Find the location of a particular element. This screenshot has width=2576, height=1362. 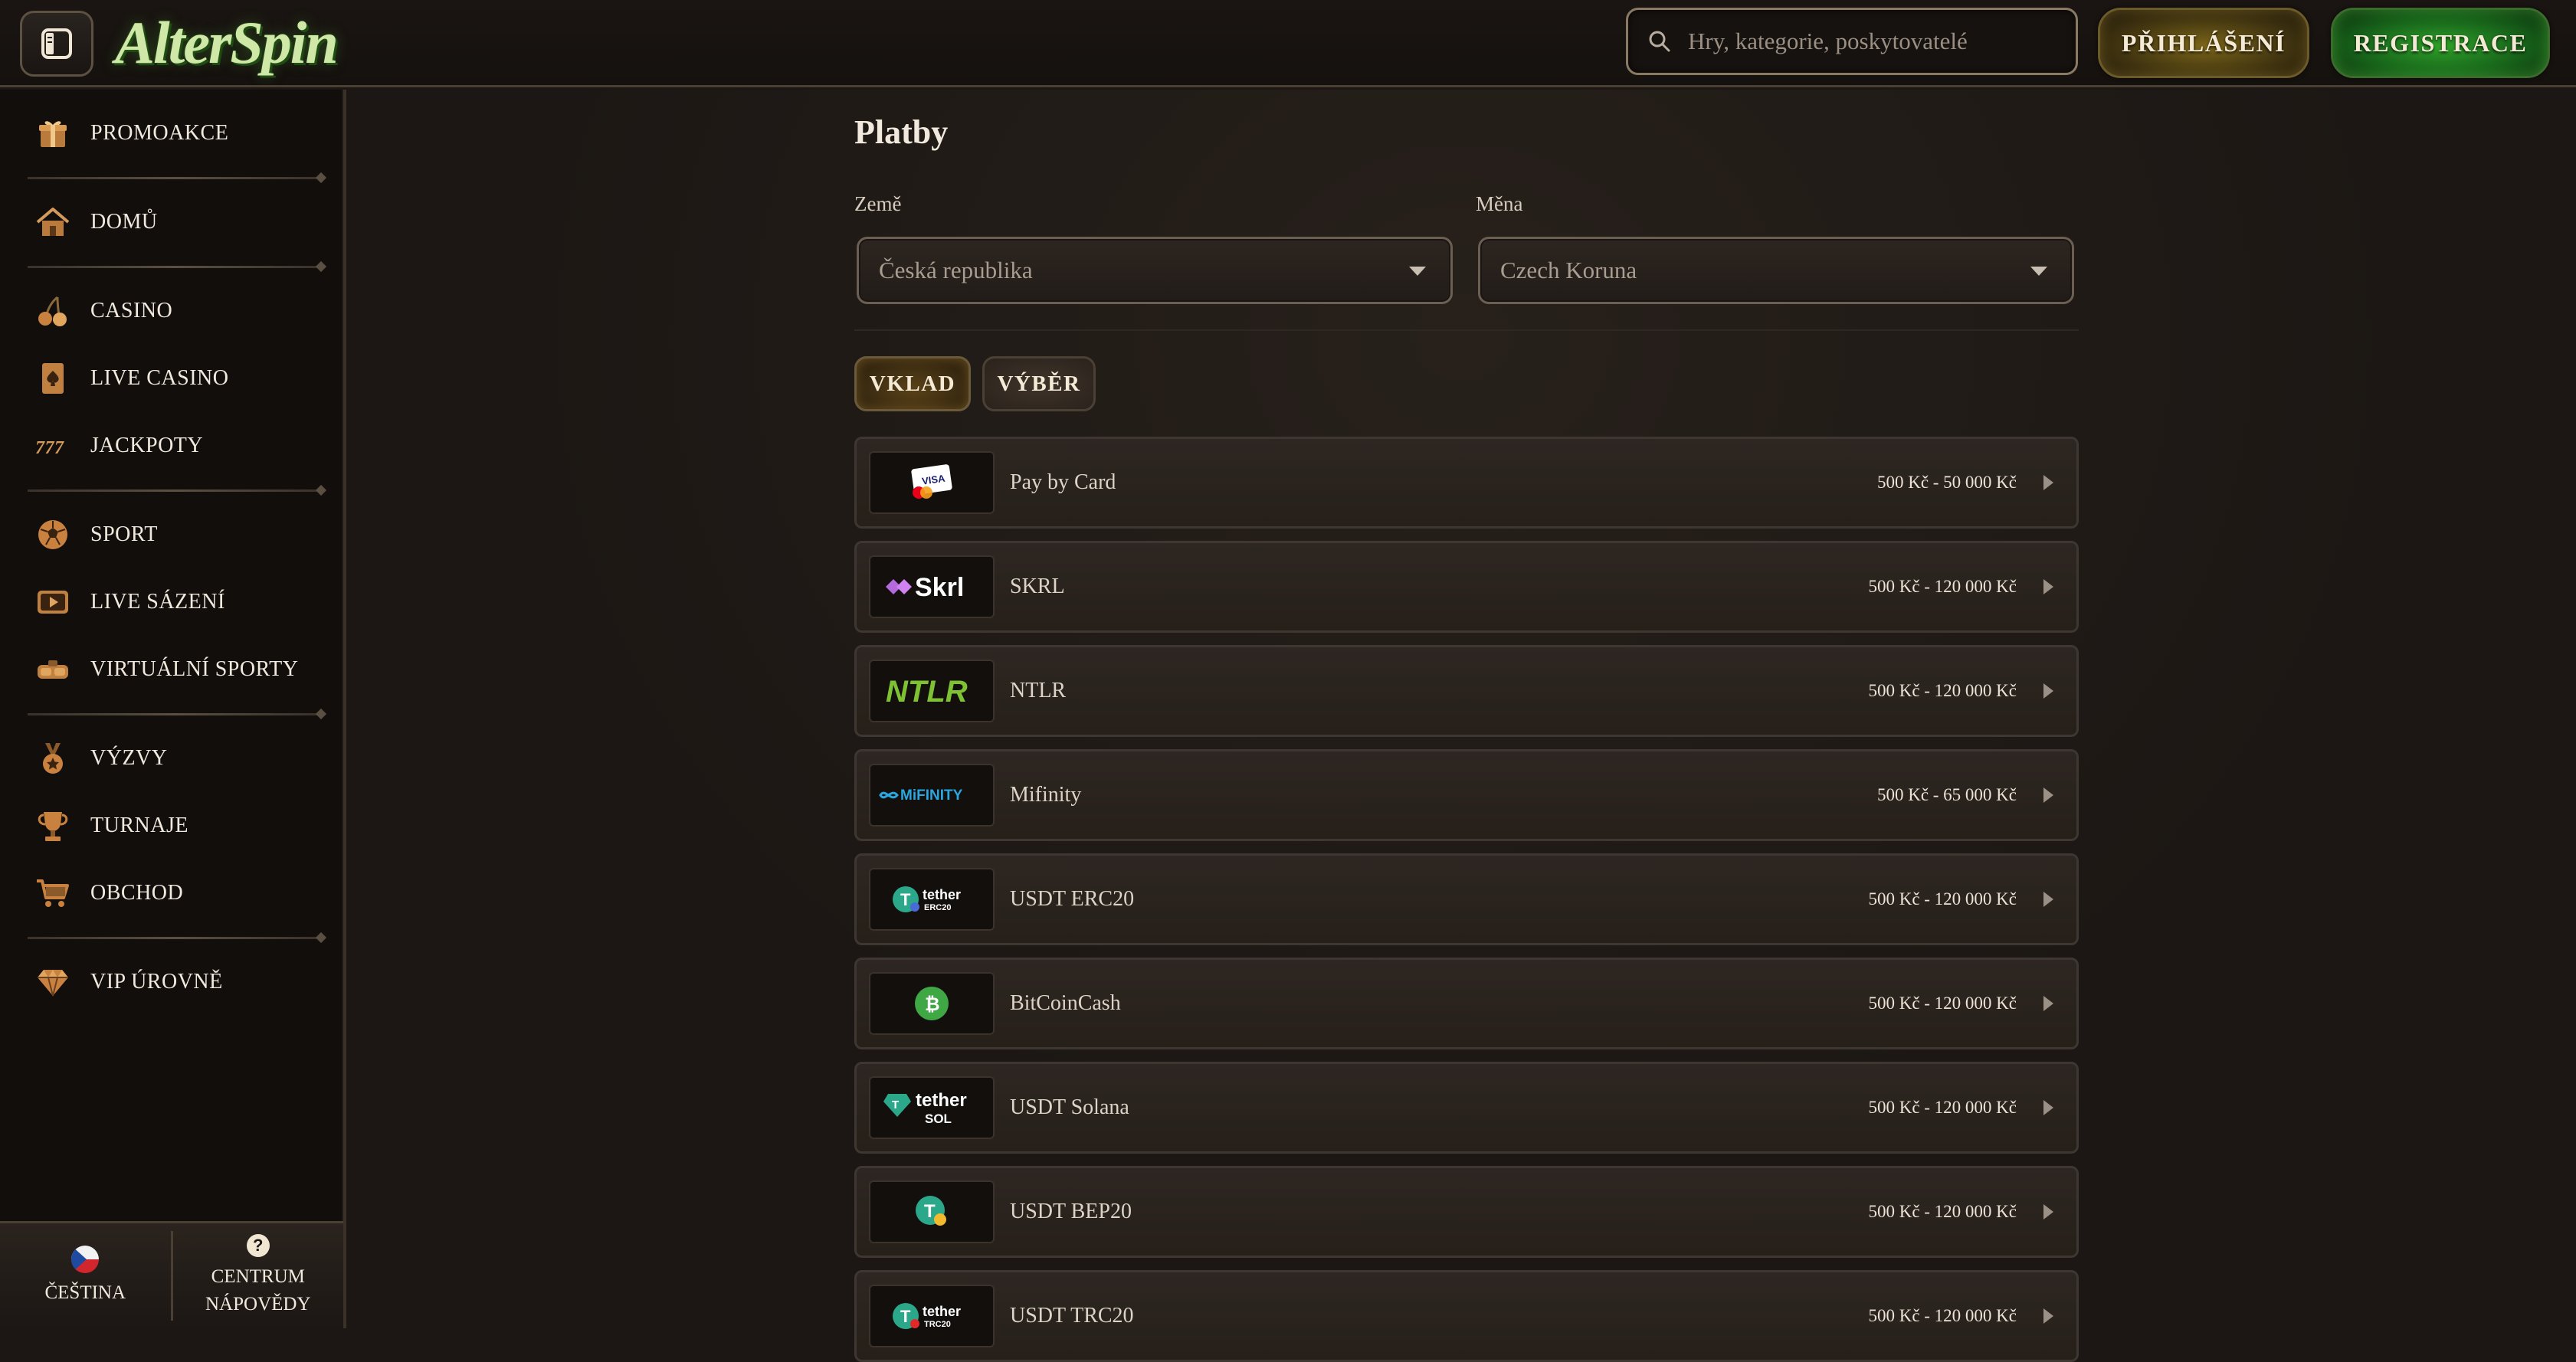

tether-logo-sub: TRC20 is located at coordinates (938, 1324).